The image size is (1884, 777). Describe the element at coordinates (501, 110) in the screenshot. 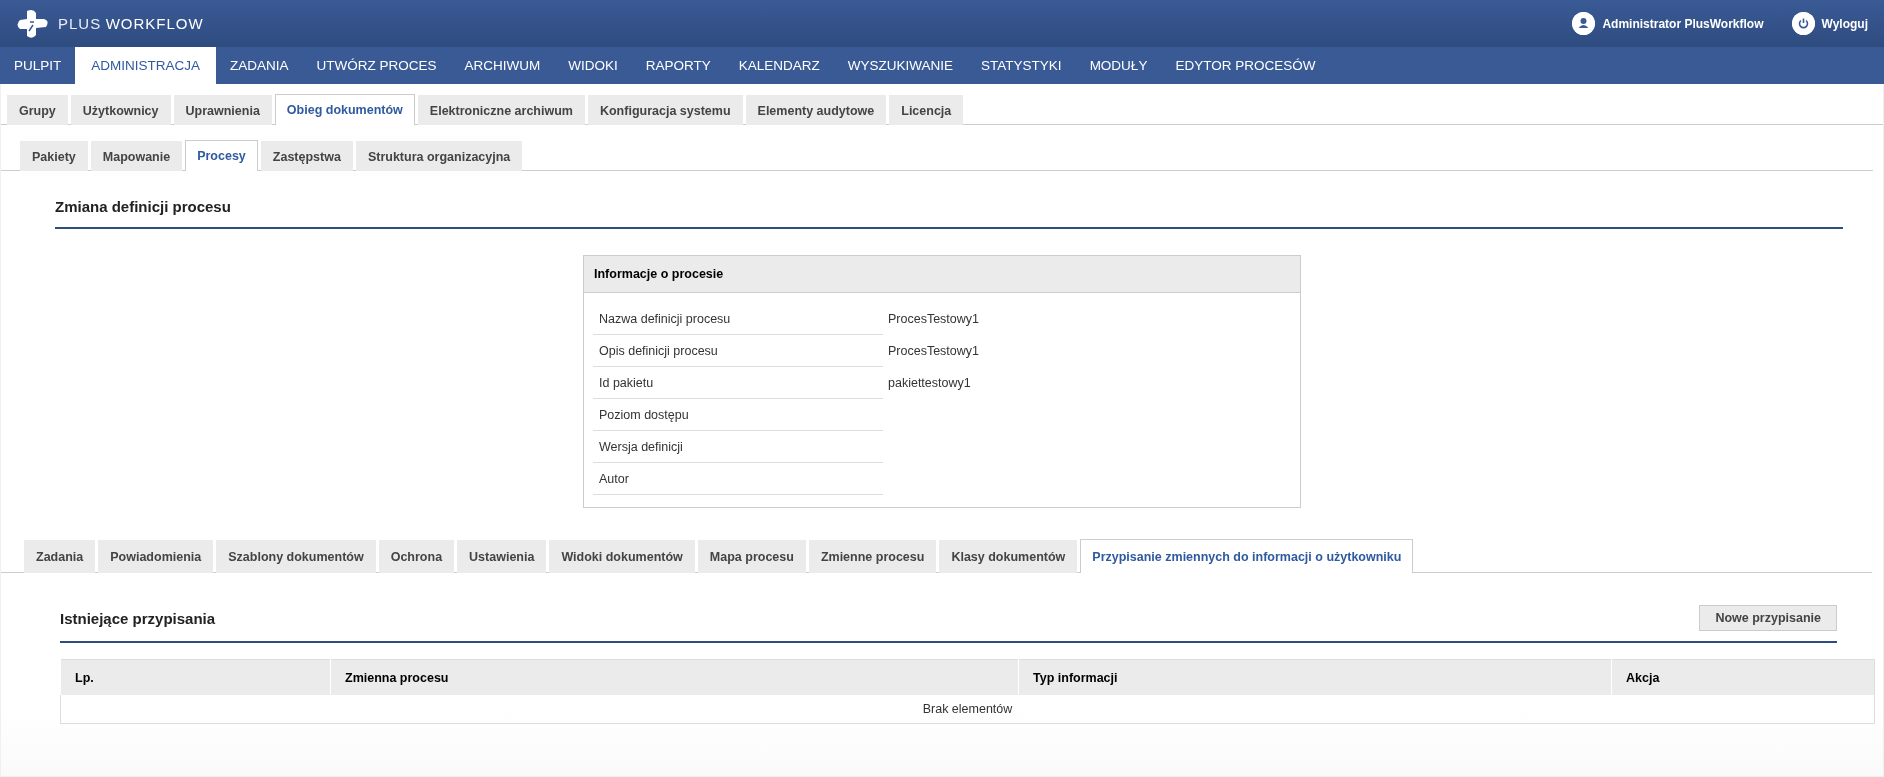

I see `tab: Elektroniczne archiwum` at that location.